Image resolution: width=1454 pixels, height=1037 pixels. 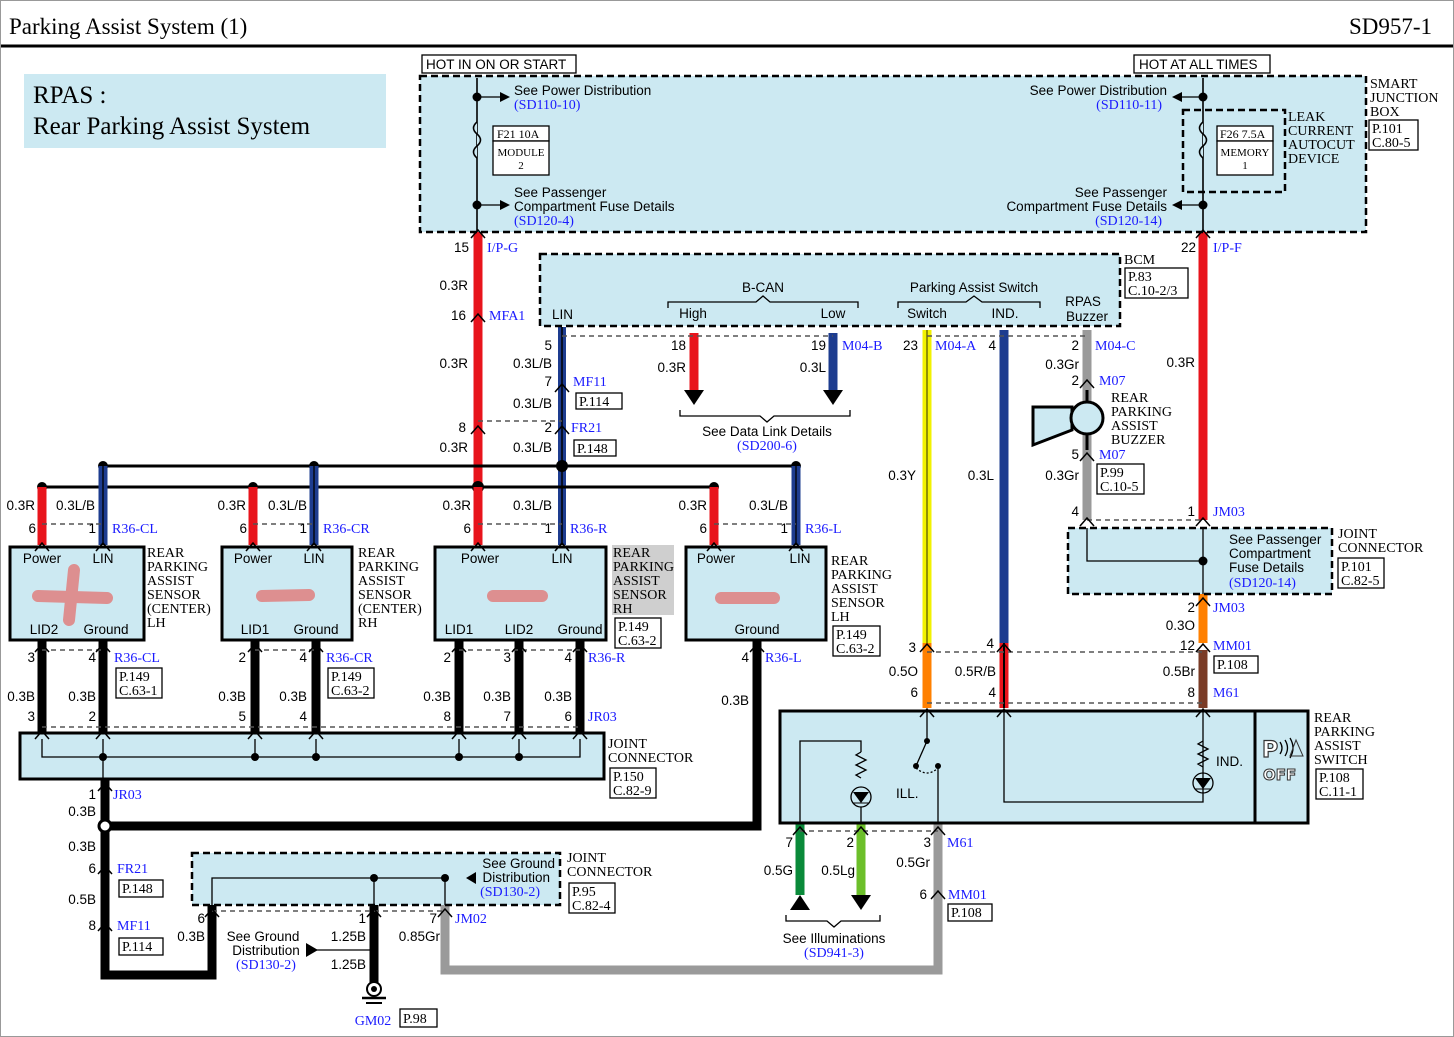 I want to click on svg-text: LH, so click(x=156, y=623).